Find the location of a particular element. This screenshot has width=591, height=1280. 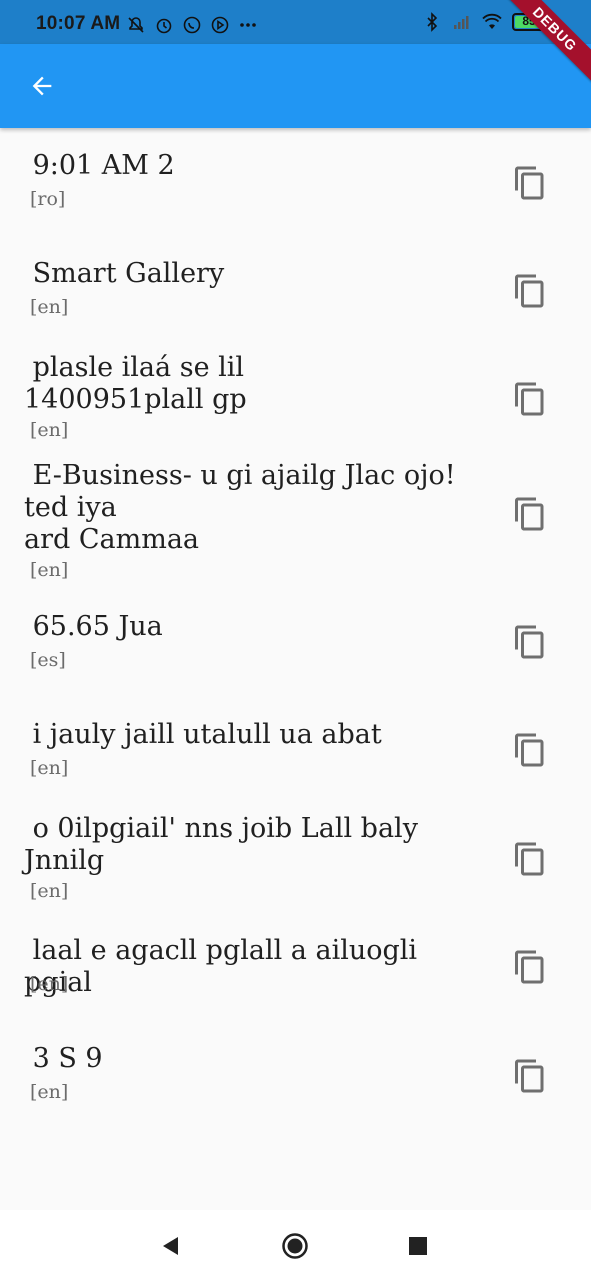

back-button is located at coordinates (42, 86).